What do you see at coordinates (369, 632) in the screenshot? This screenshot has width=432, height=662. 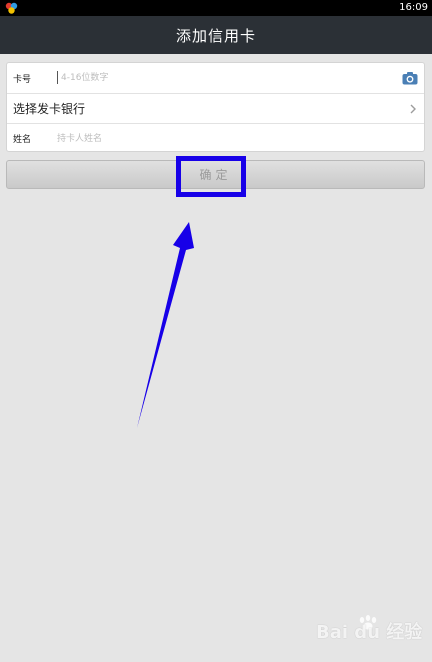 I see `watermark-text: Bai du 经验` at bounding box center [369, 632].